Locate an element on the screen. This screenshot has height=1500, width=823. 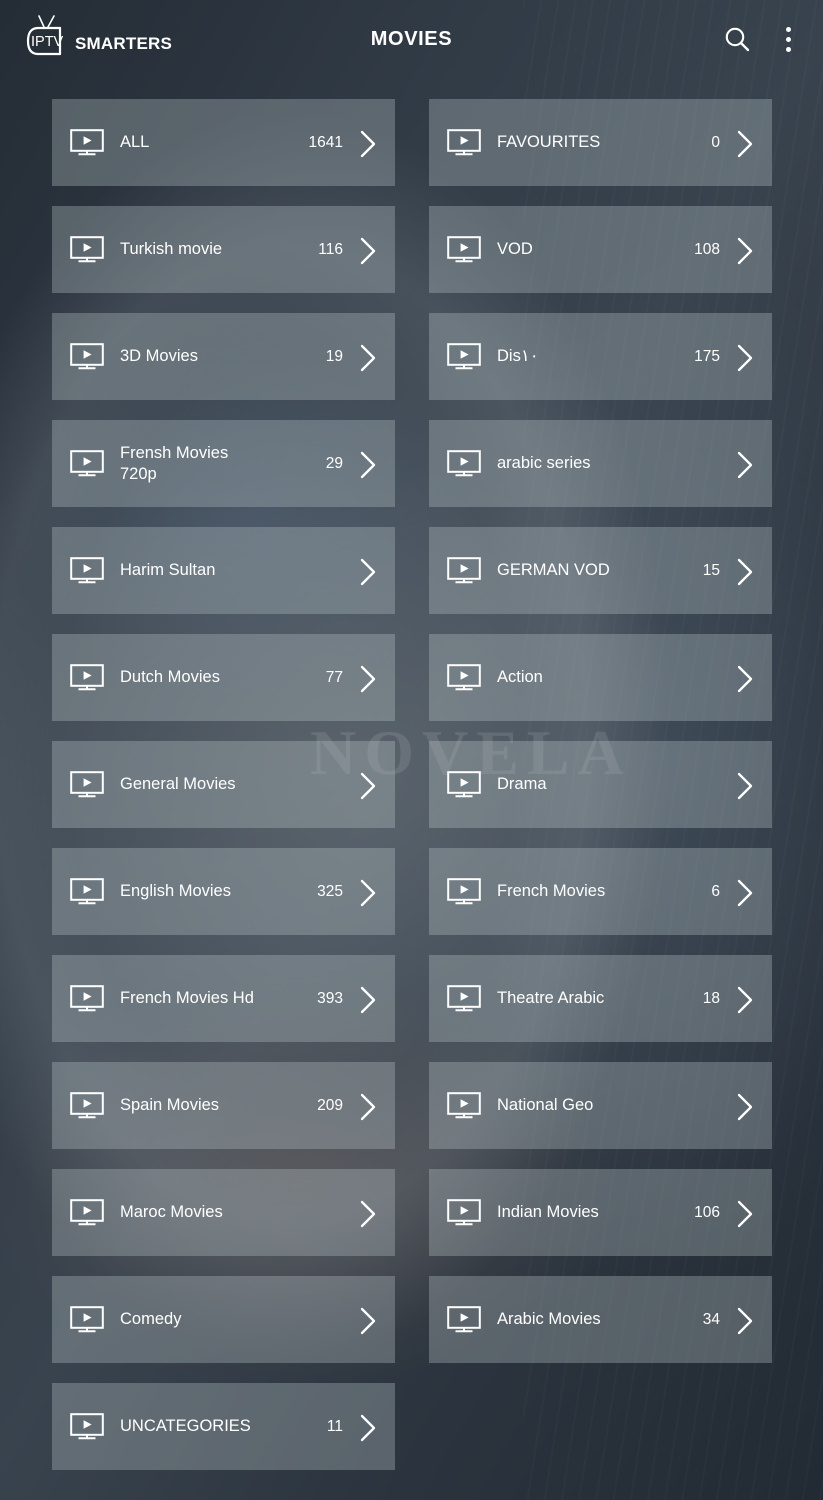
category-card: ALL 1641 is located at coordinates (223, 142).